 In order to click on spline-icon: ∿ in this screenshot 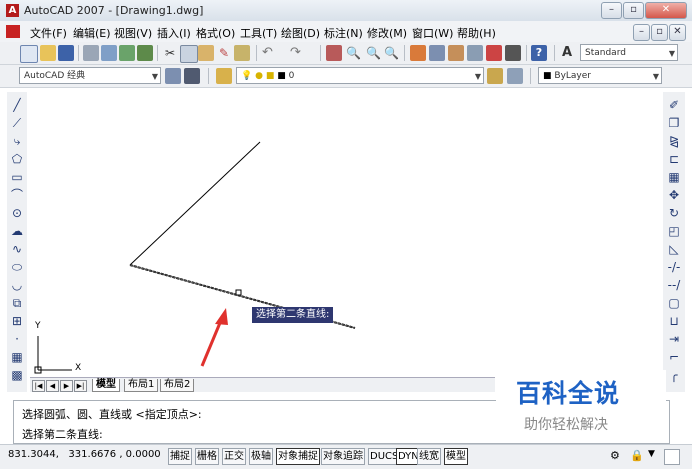, I will do `click(17, 249)`.